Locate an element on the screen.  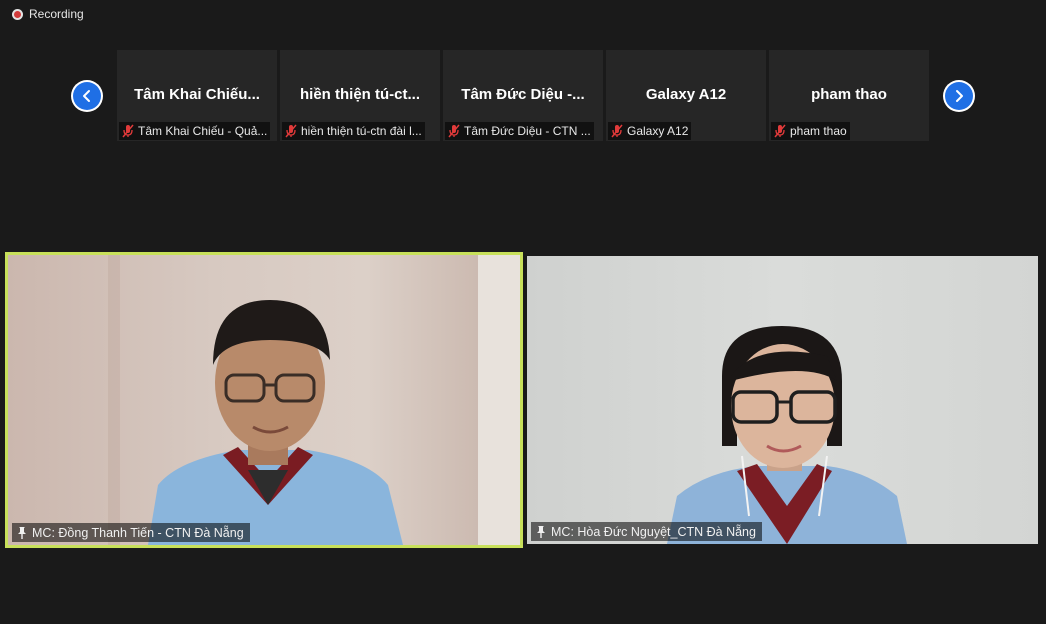
participant-name: Galaxy A12 is located at coordinates (686, 94).